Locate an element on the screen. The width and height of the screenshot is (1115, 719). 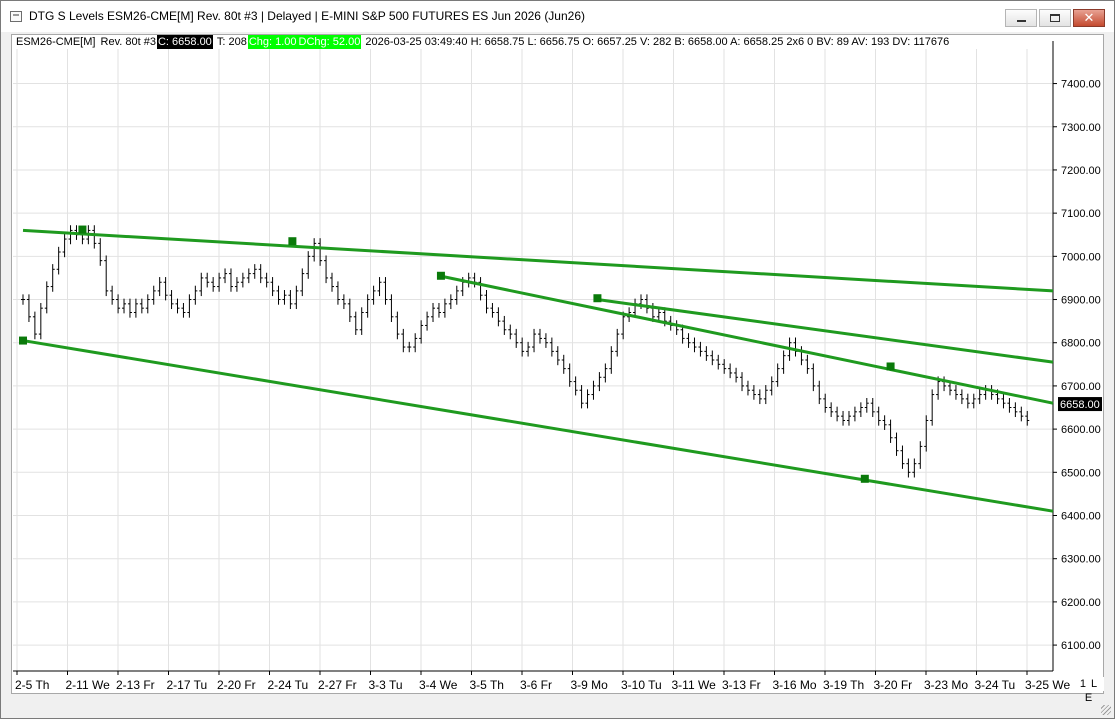
x-tick-label: 3-23 Mo is located at coordinates (946, 685).